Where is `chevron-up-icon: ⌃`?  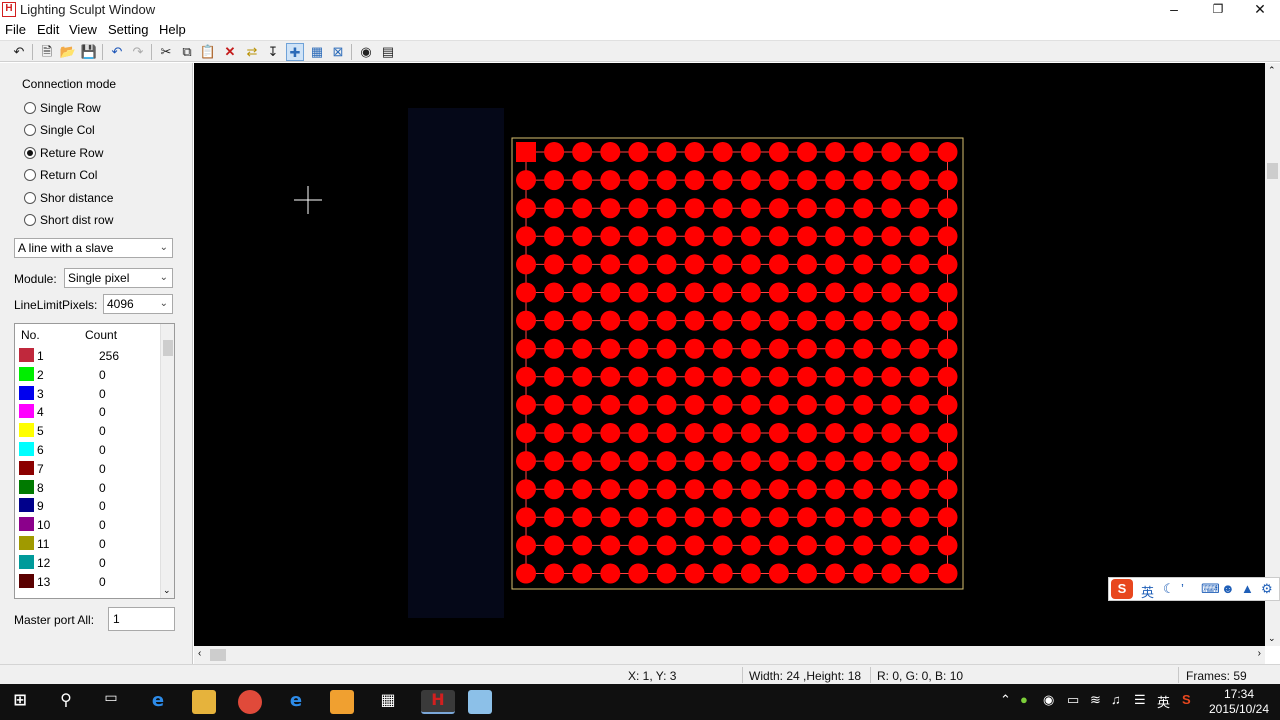
chevron-up-icon: ⌃ is located at coordinates (1005, 700).